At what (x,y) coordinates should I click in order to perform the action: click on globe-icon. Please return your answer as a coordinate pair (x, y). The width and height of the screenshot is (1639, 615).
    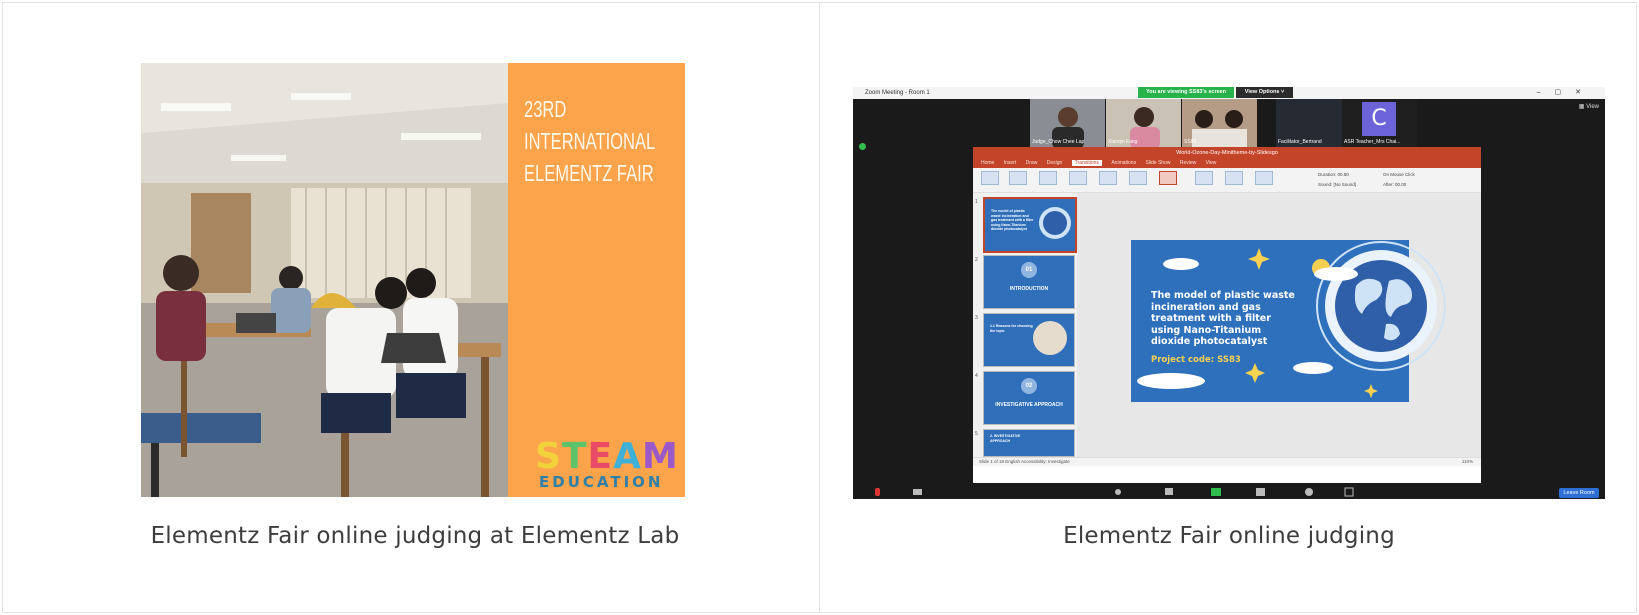
    Looking at the image, I should click on (1055, 223).